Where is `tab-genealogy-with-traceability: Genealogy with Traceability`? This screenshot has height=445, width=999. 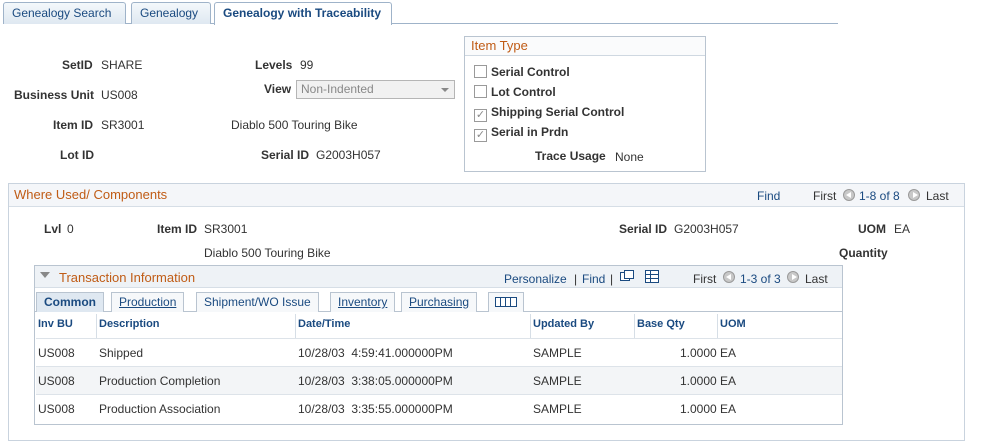
tab-genealogy-with-traceability: Genealogy with Traceability is located at coordinates (303, 13).